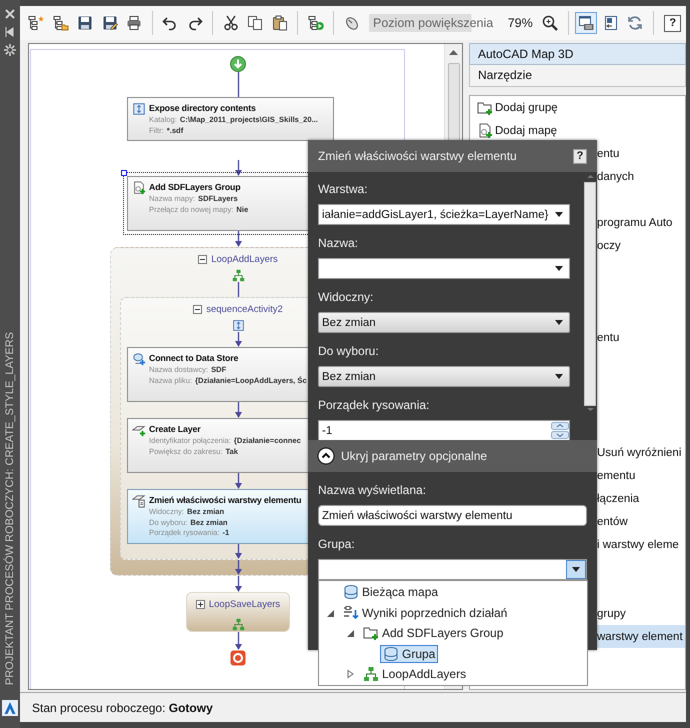  Describe the element at coordinates (200, 604) in the screenshot. I see `expand-icon` at that location.